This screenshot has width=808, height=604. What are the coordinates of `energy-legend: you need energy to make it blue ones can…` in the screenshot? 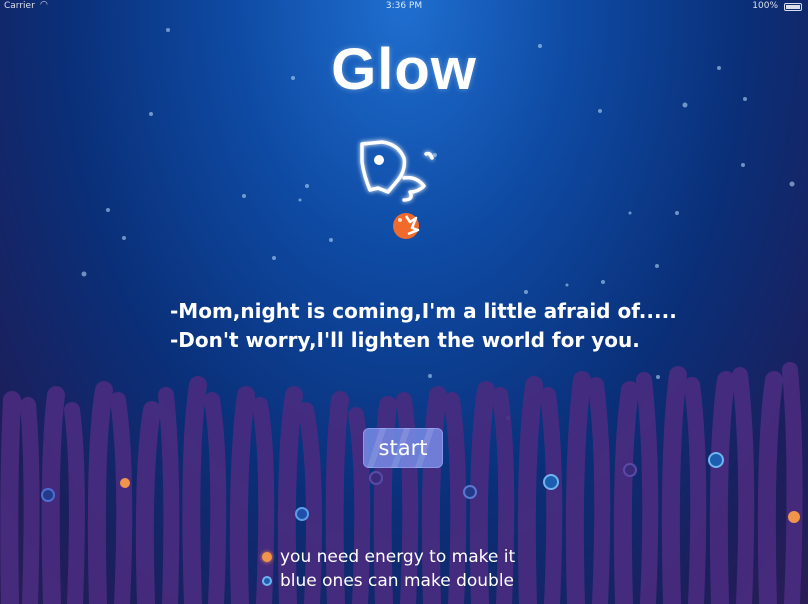 It's located at (388, 569).